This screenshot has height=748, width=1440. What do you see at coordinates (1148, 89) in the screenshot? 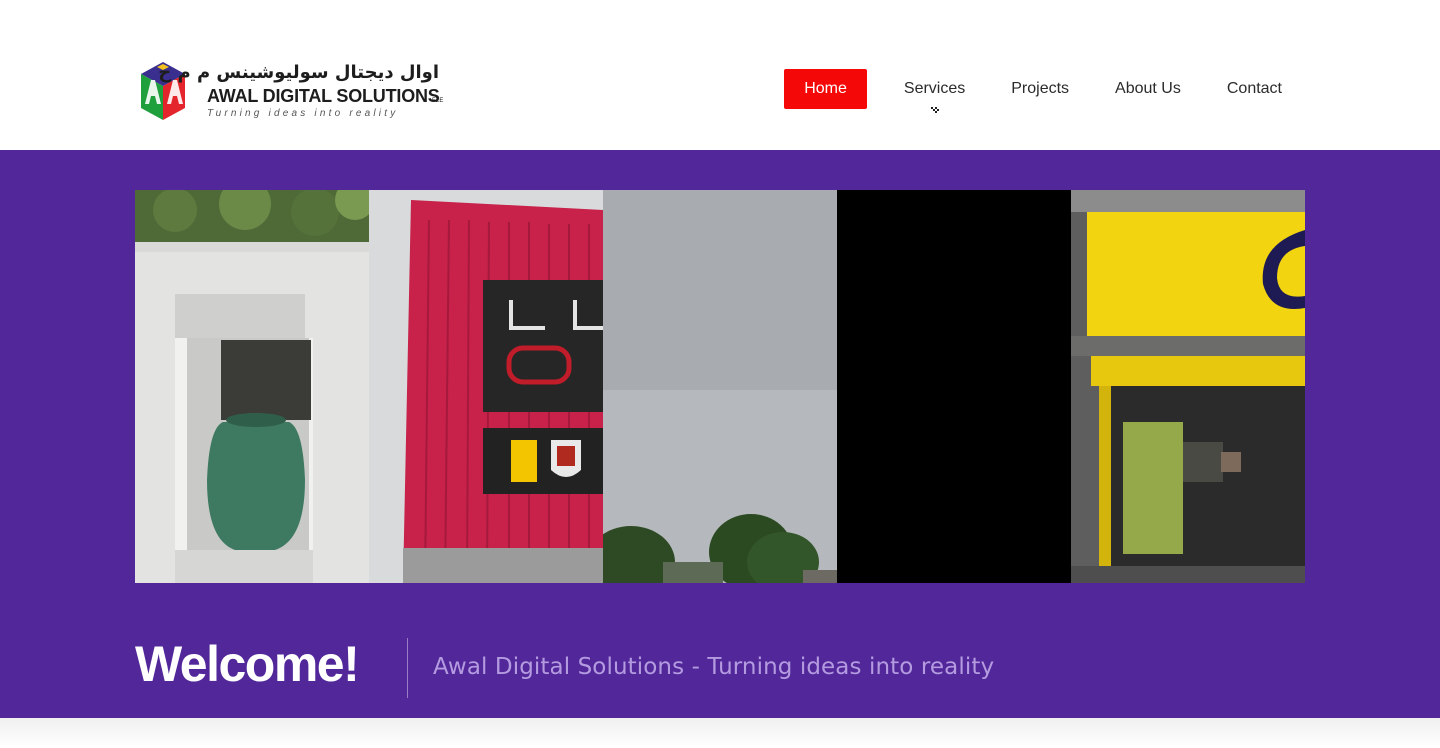
I see `nav-about: About Us` at bounding box center [1148, 89].